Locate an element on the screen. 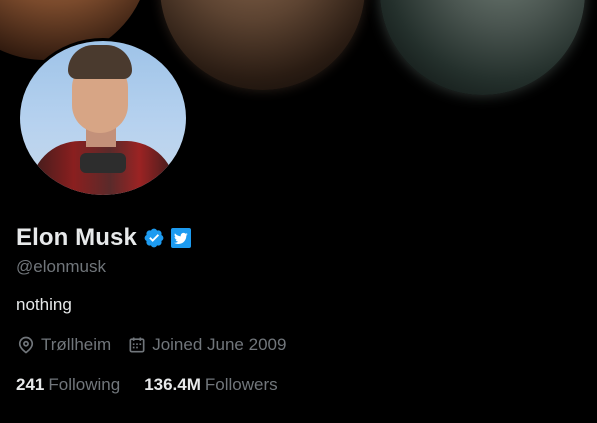 Image resolution: width=597 pixels, height=423 pixels. joined-item: Joined June 2009 is located at coordinates (206, 345).